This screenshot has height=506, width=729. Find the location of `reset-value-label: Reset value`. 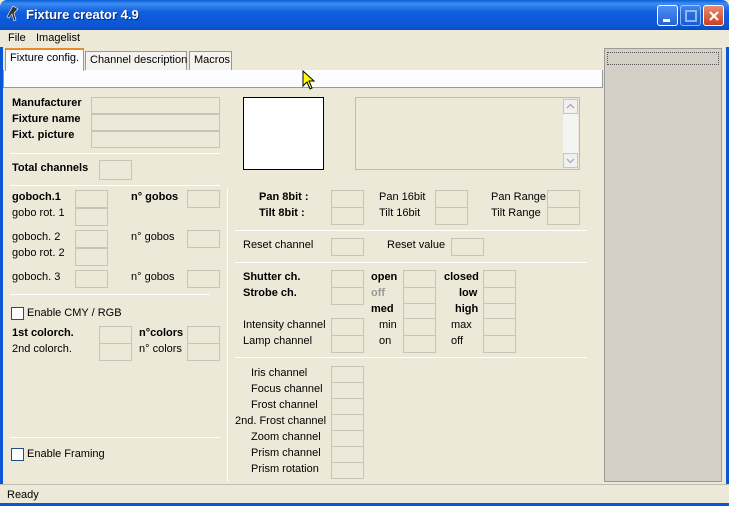

reset-value-label: Reset value is located at coordinates (416, 245).